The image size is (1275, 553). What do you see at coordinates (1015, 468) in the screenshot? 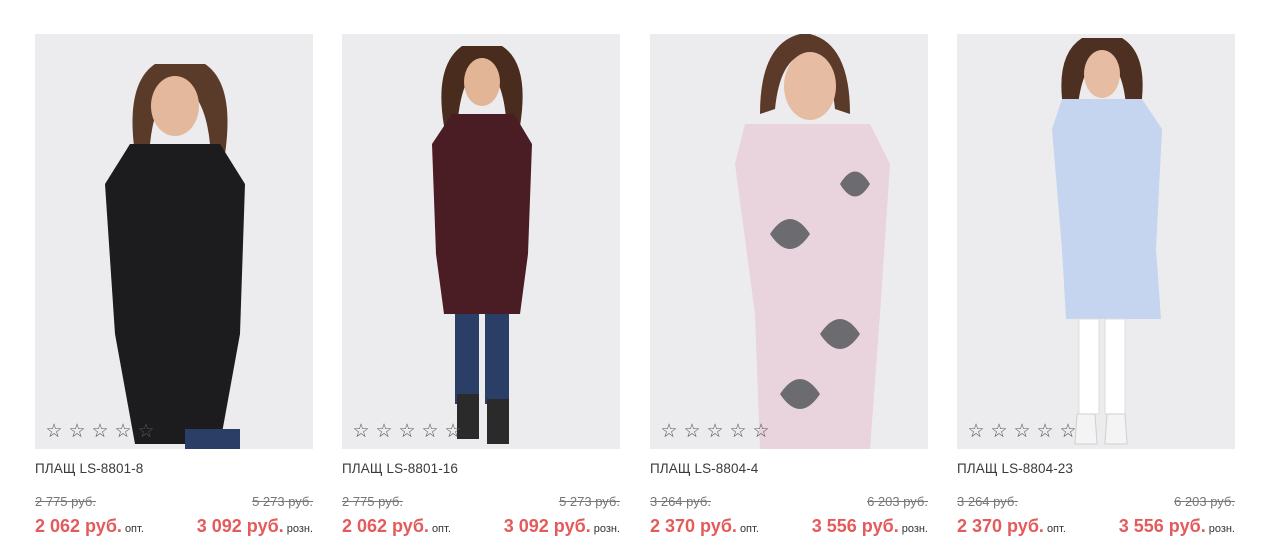
I see `product-title-link: ПЛАЩ LS-8804-23` at bounding box center [1015, 468].